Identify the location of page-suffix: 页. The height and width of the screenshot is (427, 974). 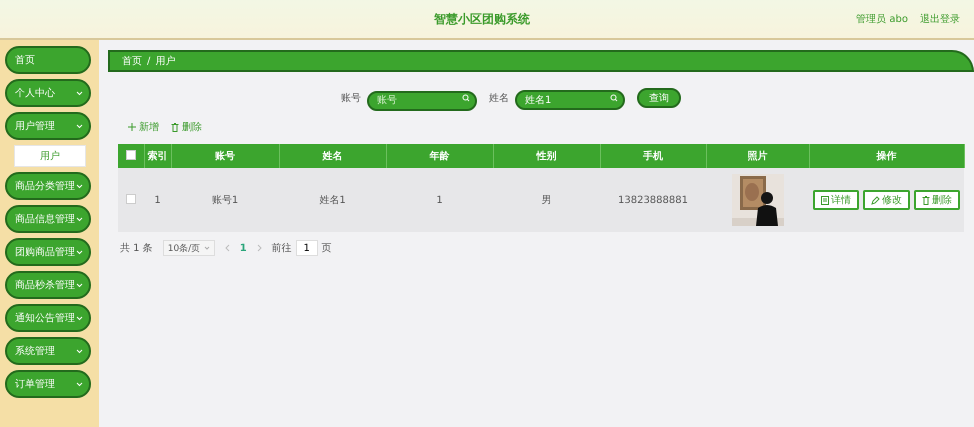
(327, 248).